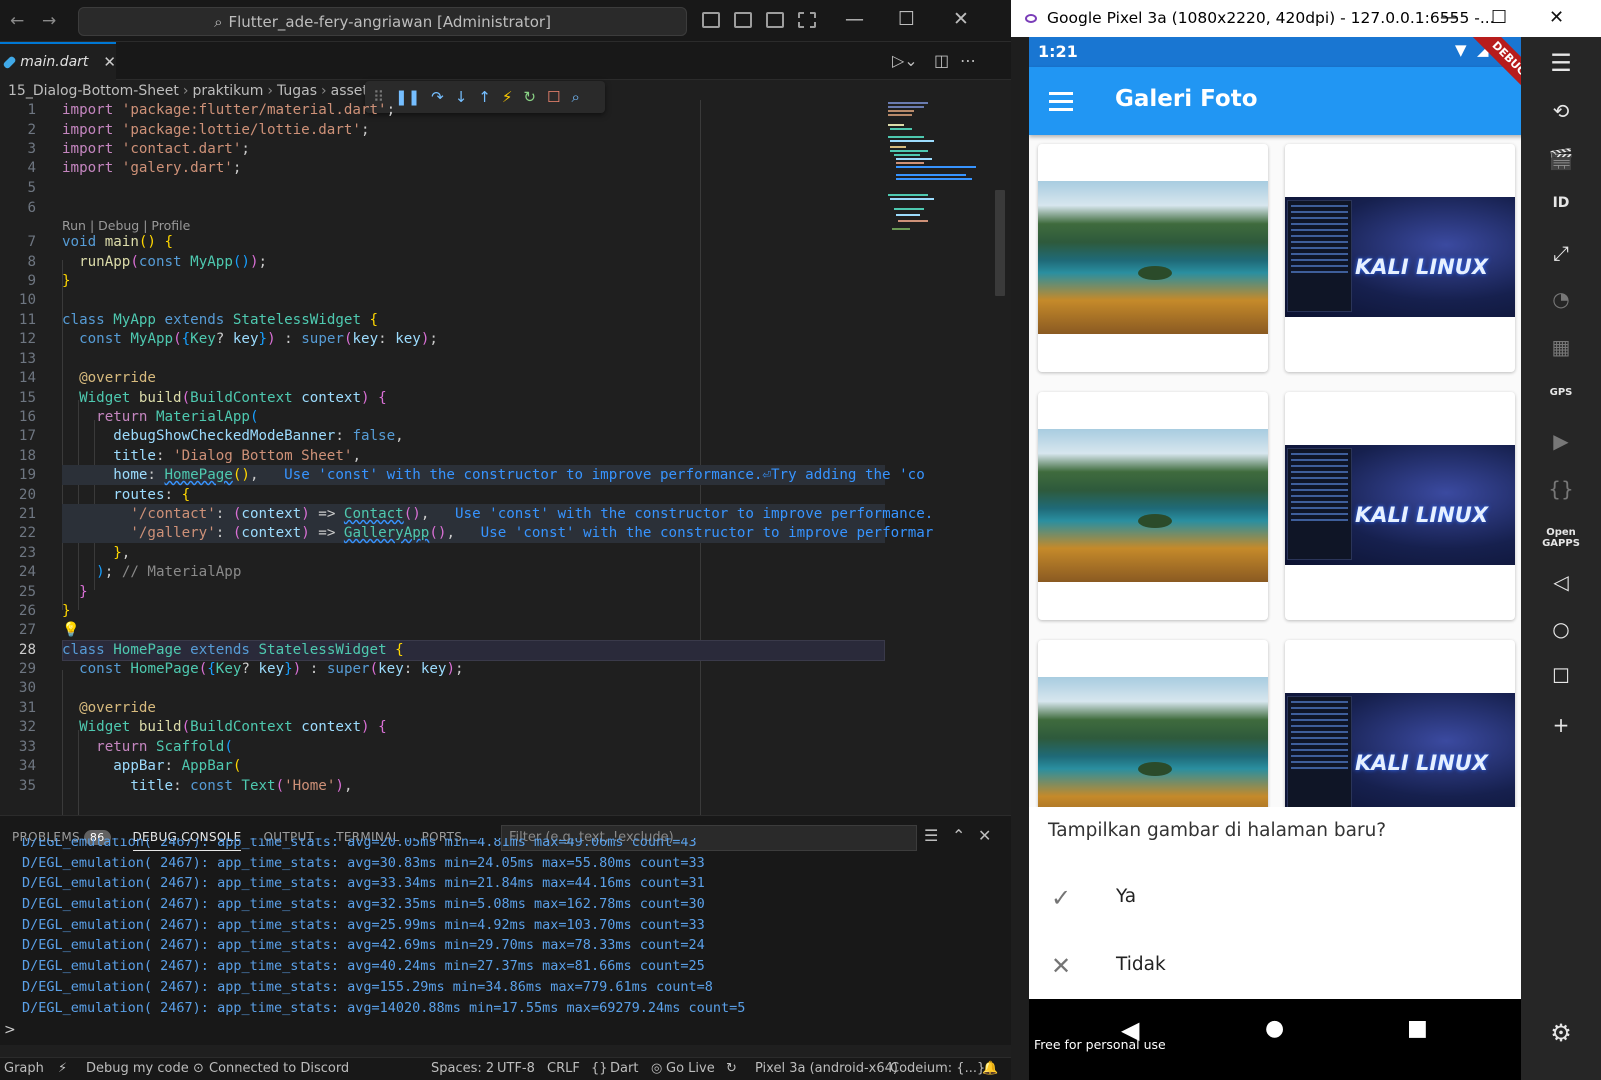 This screenshot has width=1601, height=1080. I want to click on rss-icon: ◔, so click(1561, 299).